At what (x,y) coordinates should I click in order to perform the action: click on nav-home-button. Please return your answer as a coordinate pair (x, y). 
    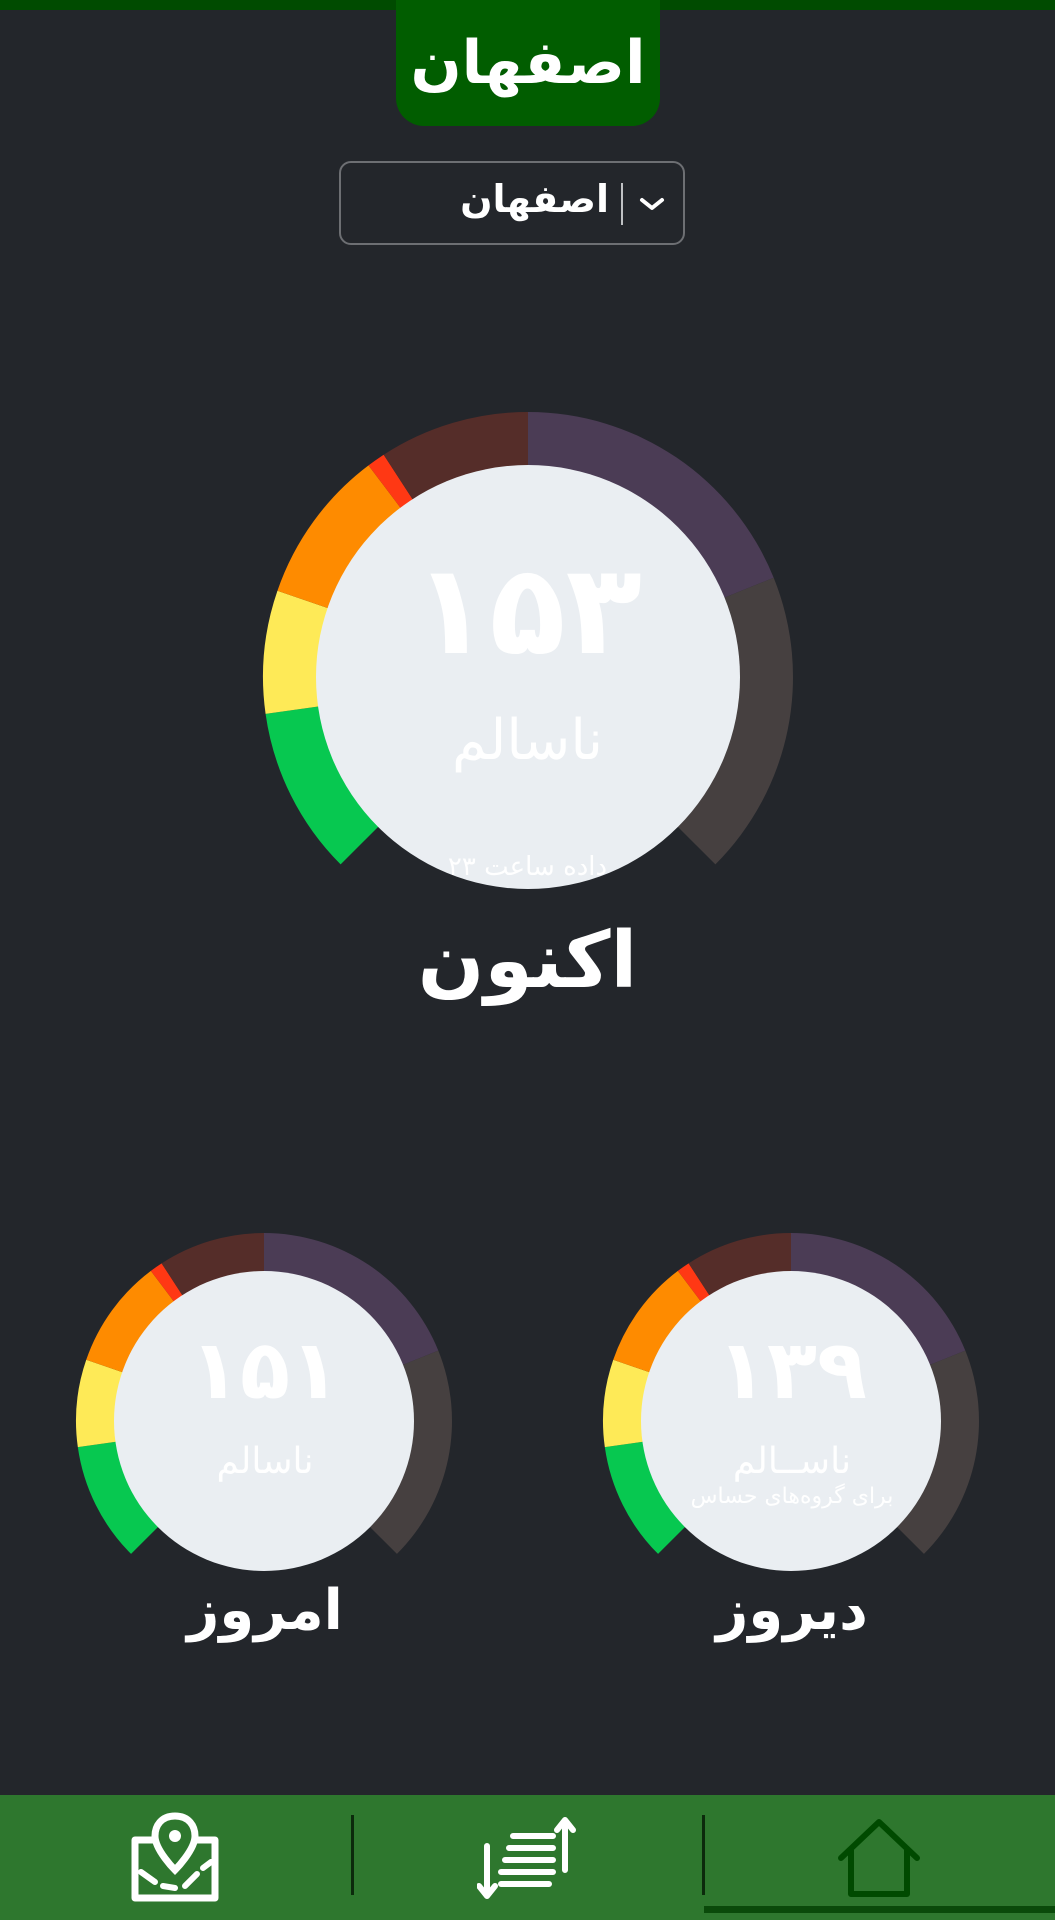
    Looking at the image, I should click on (879, 1857).